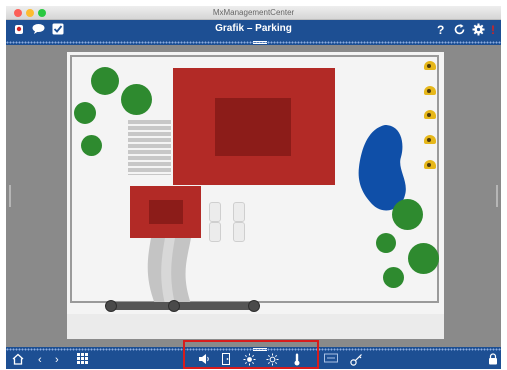 The height and width of the screenshot is (370, 507). What do you see at coordinates (57, 360) in the screenshot?
I see `forward-icon: ›` at bounding box center [57, 360].